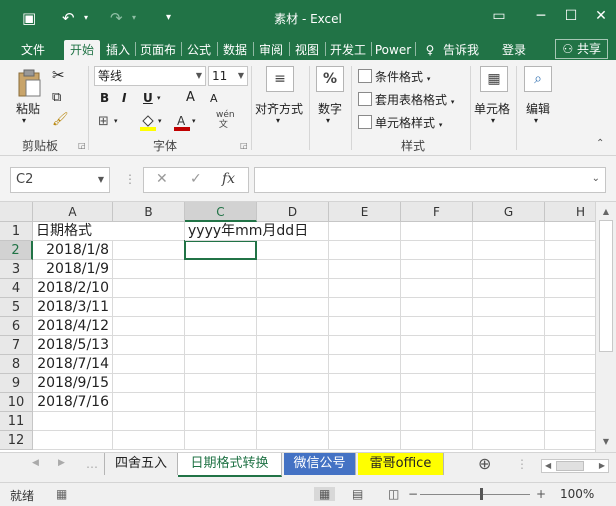 The height and width of the screenshot is (506, 616). What do you see at coordinates (293, 288) in the screenshot?
I see `cell-d4` at bounding box center [293, 288].